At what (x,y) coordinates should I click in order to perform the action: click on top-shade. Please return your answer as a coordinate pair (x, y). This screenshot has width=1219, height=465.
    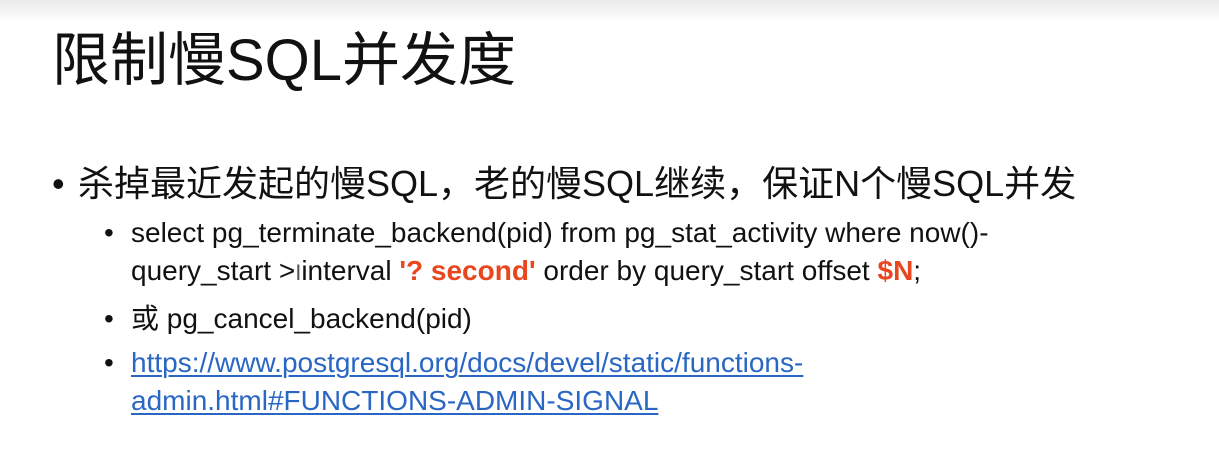
    Looking at the image, I should click on (609, 11).